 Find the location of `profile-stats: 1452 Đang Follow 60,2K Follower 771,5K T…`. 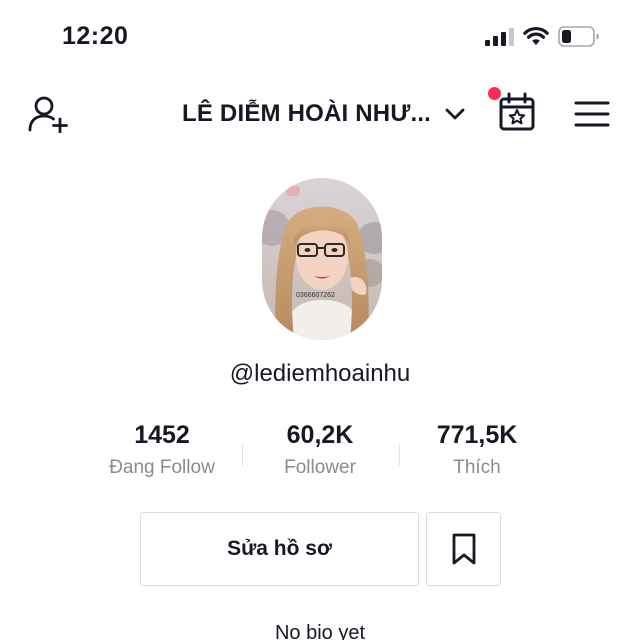

profile-stats: 1452 Đang Follow 60,2K Follower 771,5K T… is located at coordinates (320, 453).